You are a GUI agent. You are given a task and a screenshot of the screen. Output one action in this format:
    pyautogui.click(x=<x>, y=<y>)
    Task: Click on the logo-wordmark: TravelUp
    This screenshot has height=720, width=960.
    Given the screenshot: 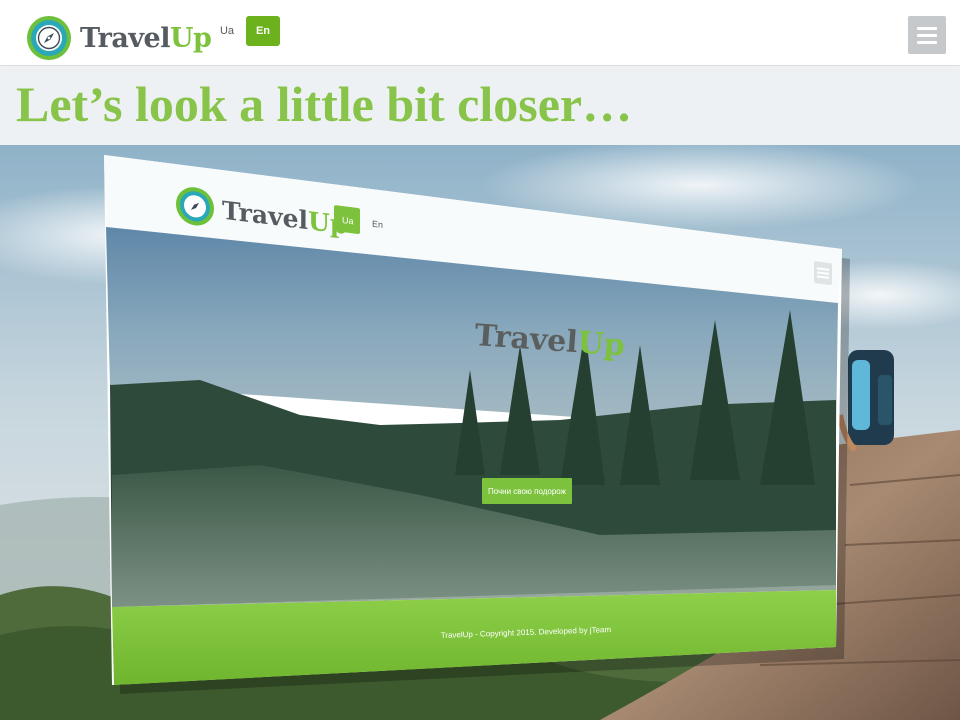 What is the action you would take?
    pyautogui.click(x=146, y=38)
    